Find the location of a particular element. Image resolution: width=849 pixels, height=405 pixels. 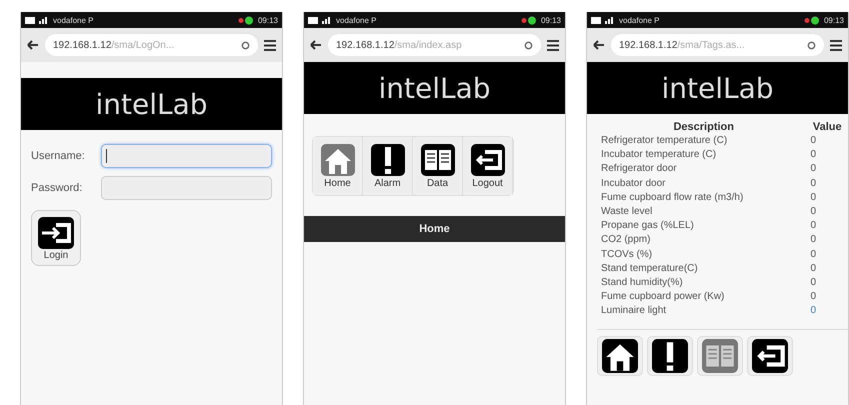

table-cell-text: Propane gas (%LEL) is located at coordinates (648, 226).